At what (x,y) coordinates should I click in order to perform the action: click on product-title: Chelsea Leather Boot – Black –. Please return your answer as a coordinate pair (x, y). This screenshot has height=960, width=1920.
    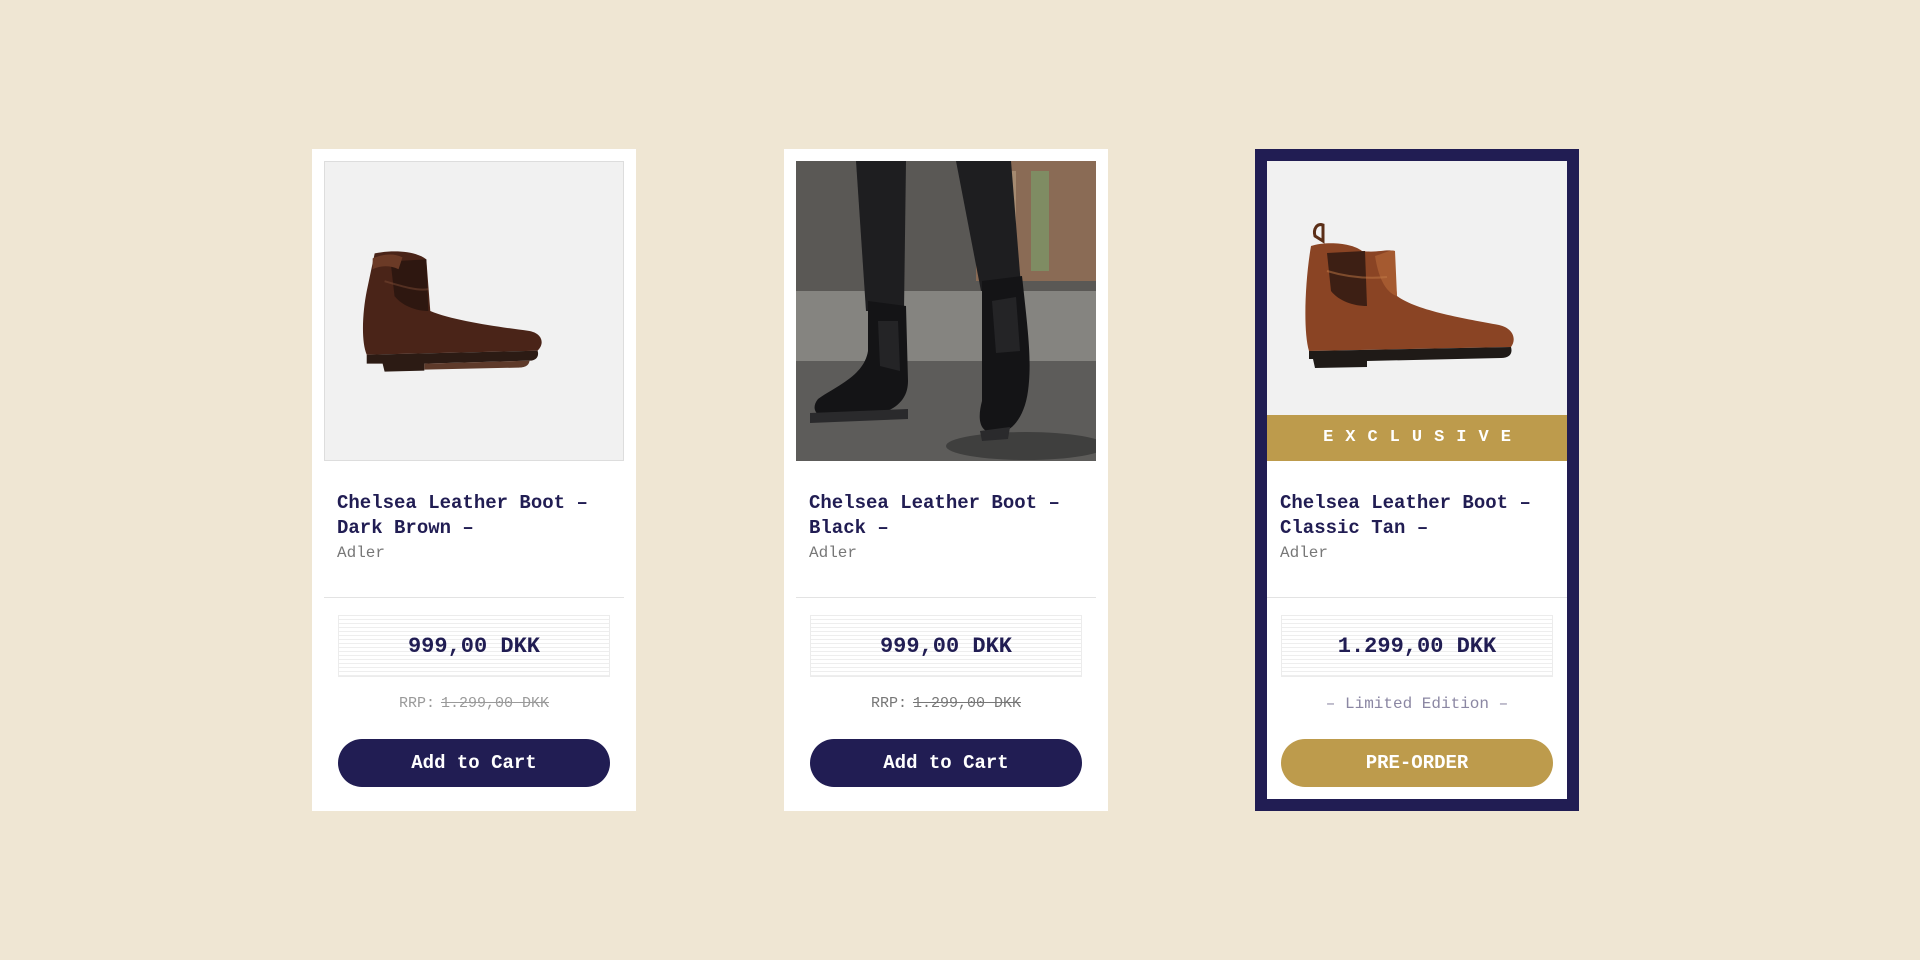
    Looking at the image, I should click on (949, 516).